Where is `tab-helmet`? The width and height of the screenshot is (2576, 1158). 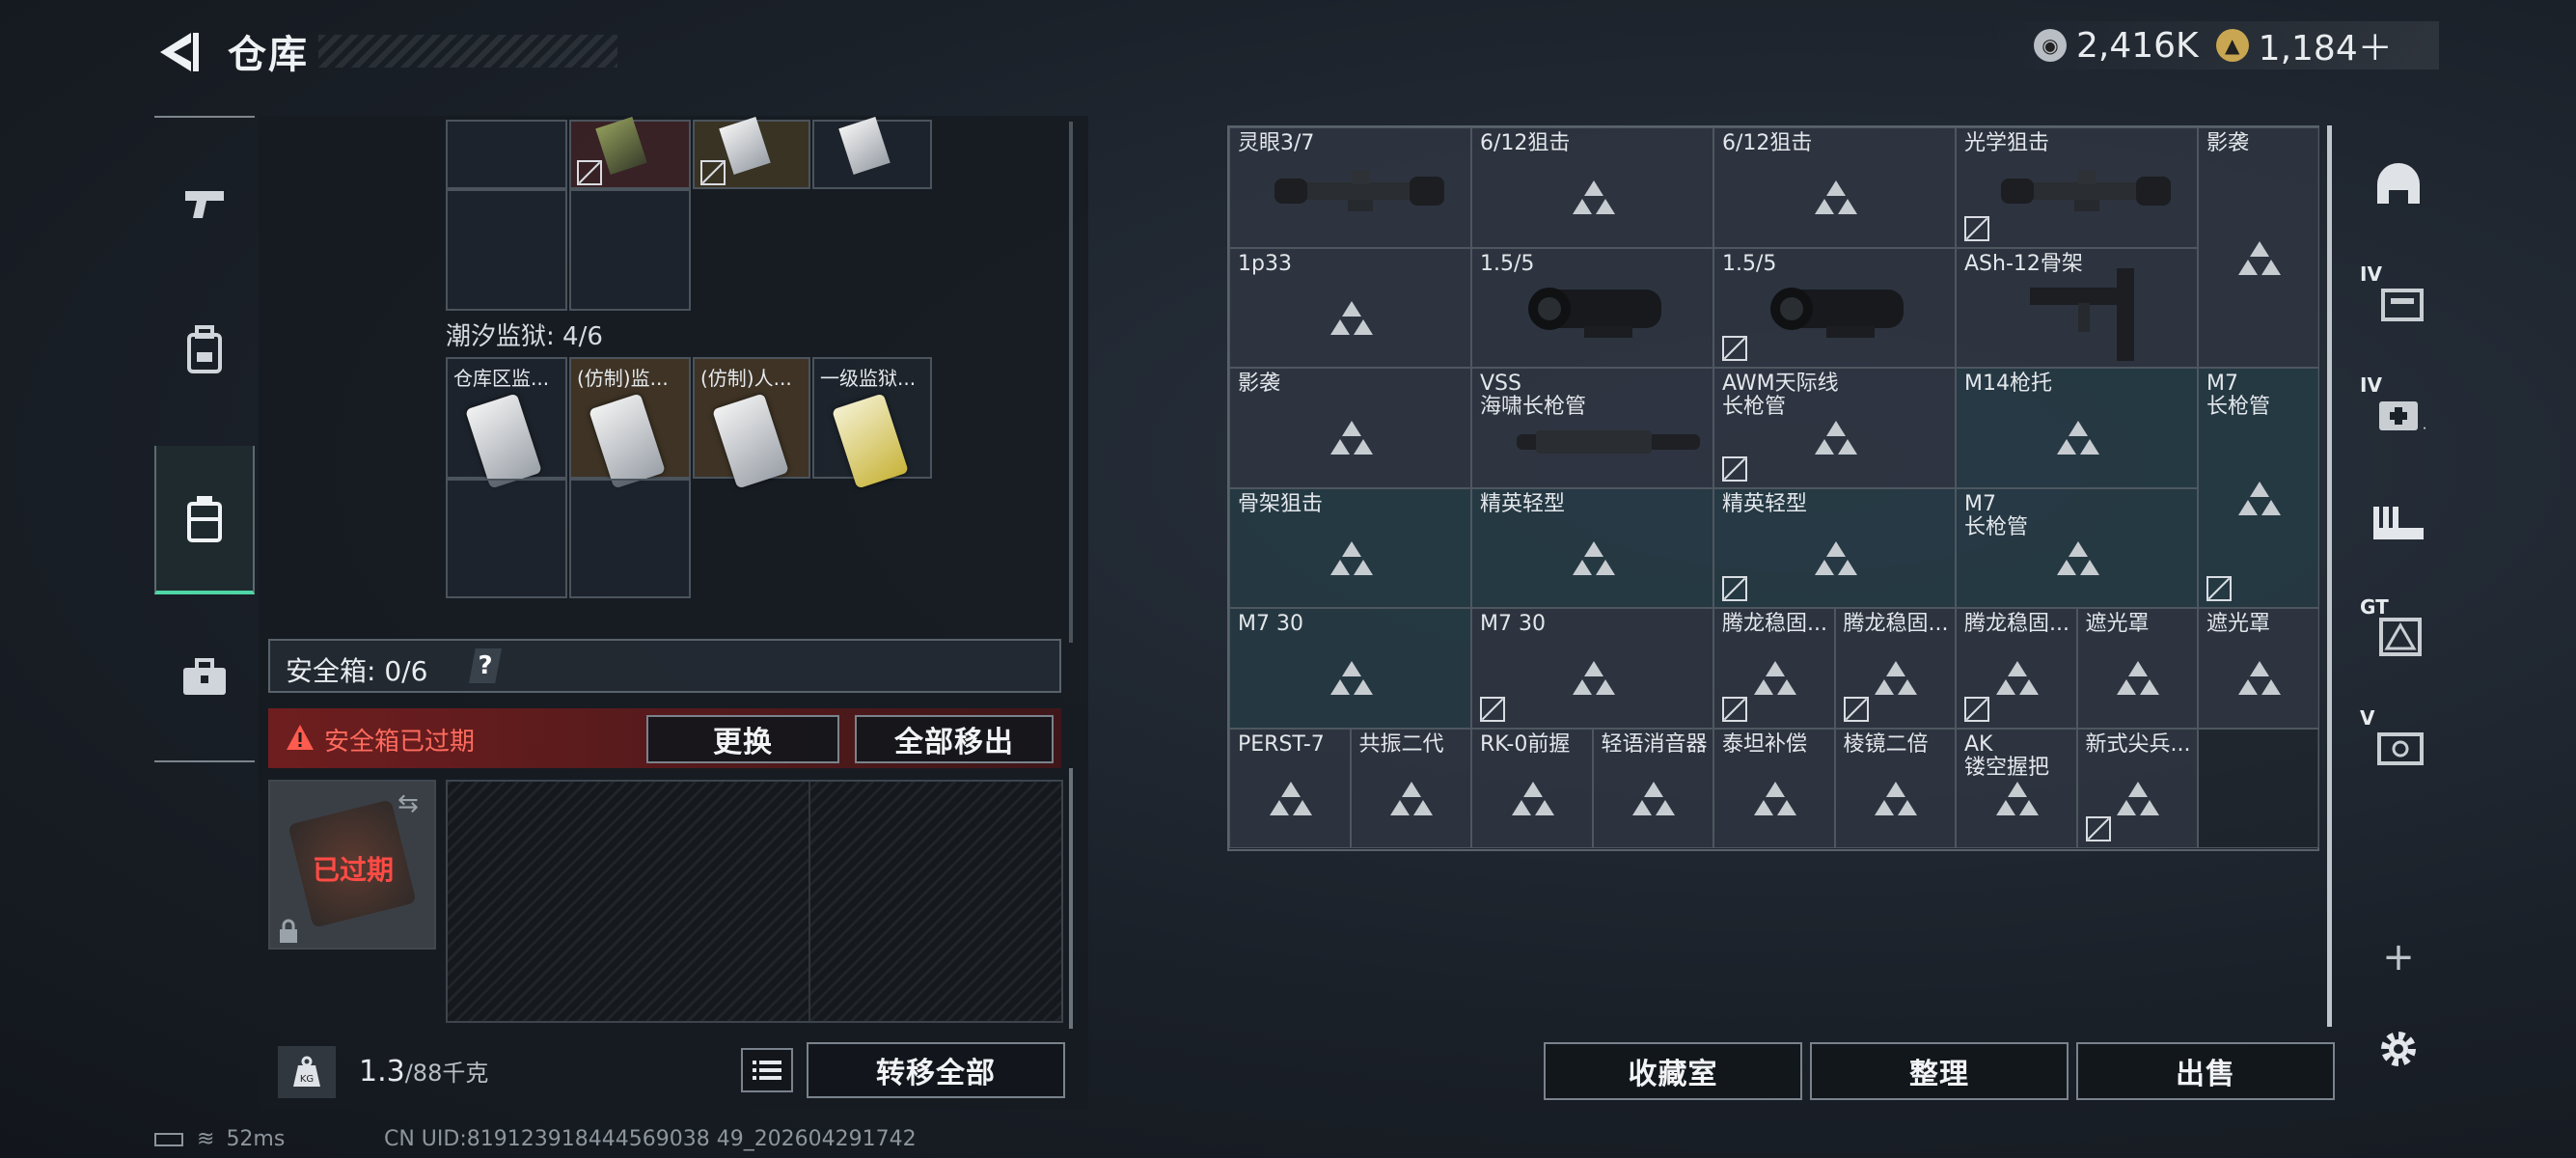
tab-helmet is located at coordinates (2398, 185).